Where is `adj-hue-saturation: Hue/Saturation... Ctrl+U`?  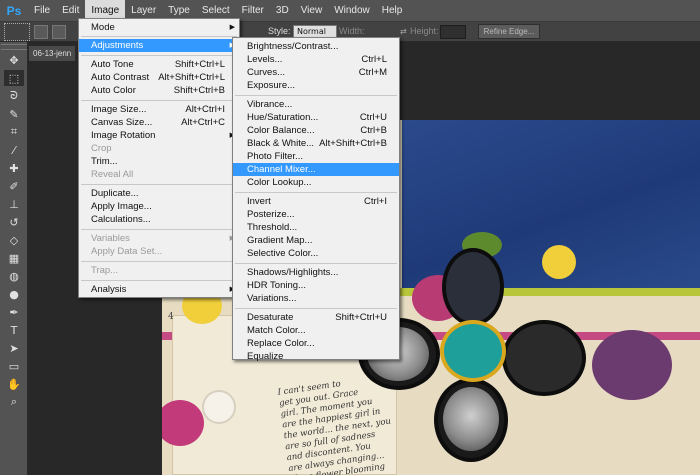 adj-hue-saturation: Hue/Saturation... Ctrl+U is located at coordinates (316, 117).